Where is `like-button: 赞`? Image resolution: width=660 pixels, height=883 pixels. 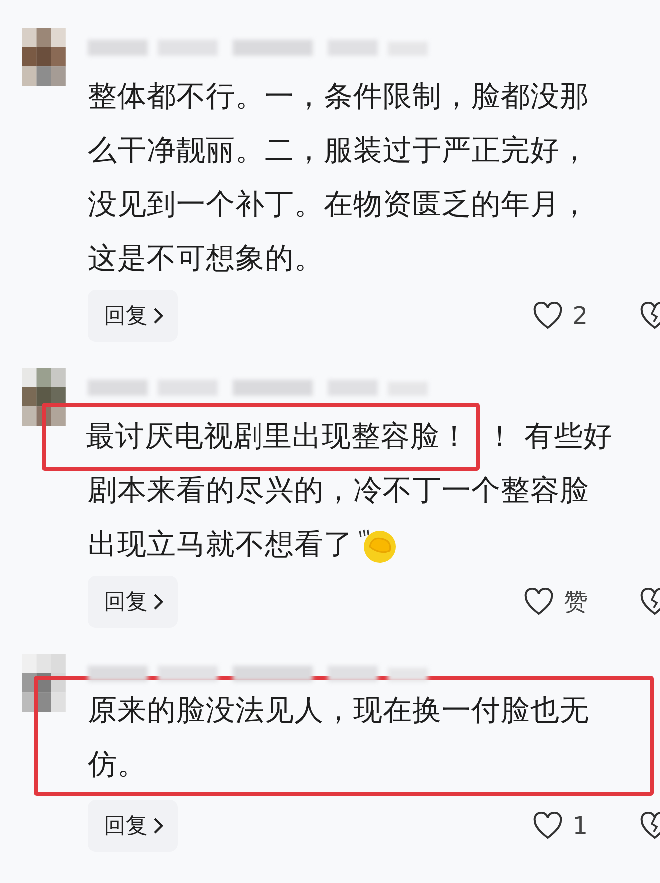
like-button: 赞 is located at coordinates (556, 602).